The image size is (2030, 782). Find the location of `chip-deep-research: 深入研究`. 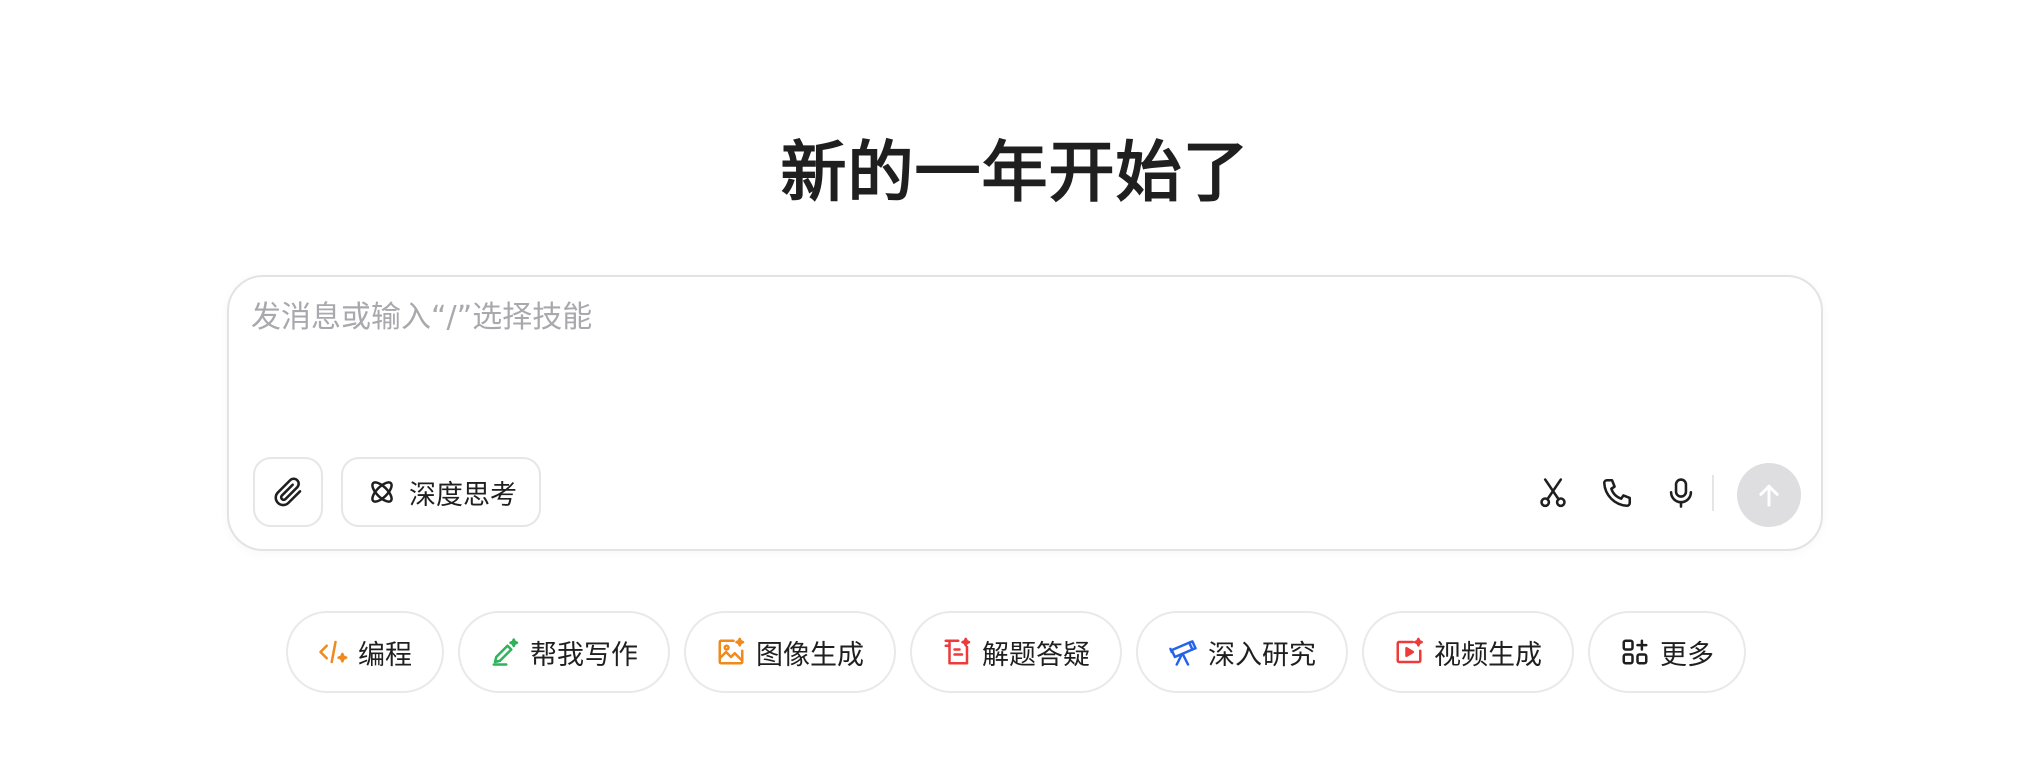

chip-deep-research: 深入研究 is located at coordinates (1242, 652).